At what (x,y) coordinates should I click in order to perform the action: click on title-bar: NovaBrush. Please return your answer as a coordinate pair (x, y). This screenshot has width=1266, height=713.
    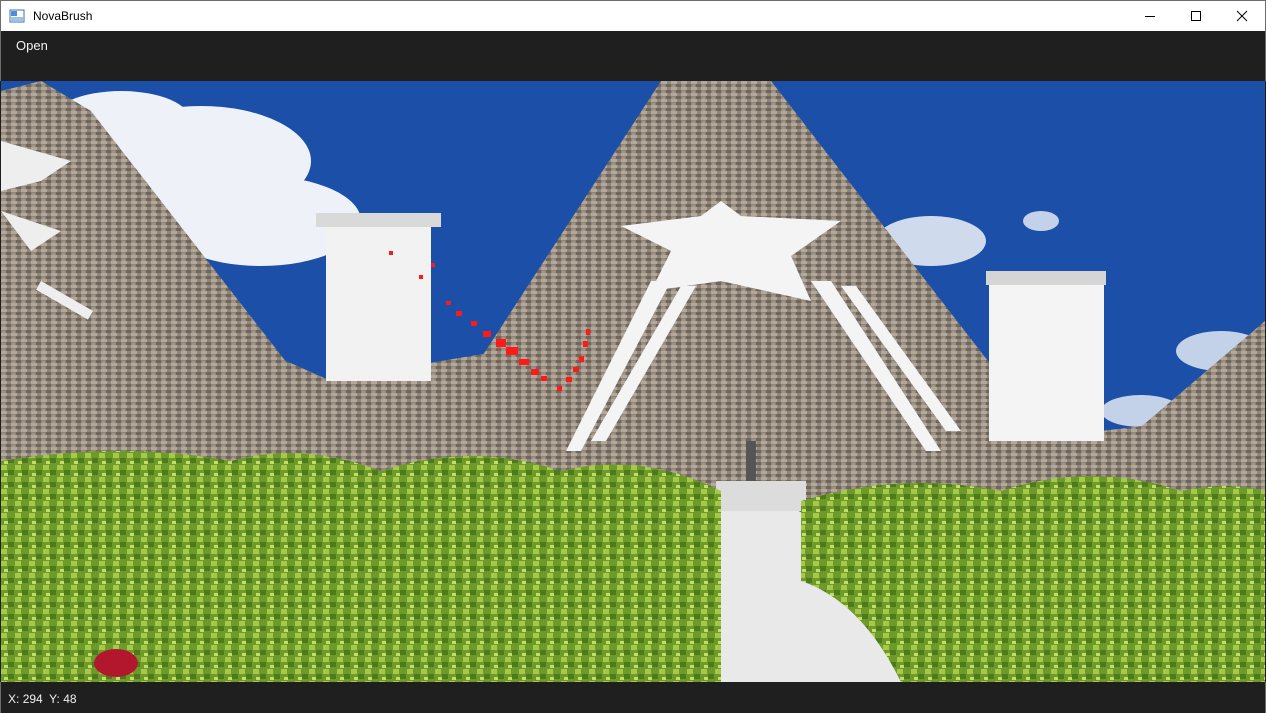
    Looking at the image, I should click on (633, 15).